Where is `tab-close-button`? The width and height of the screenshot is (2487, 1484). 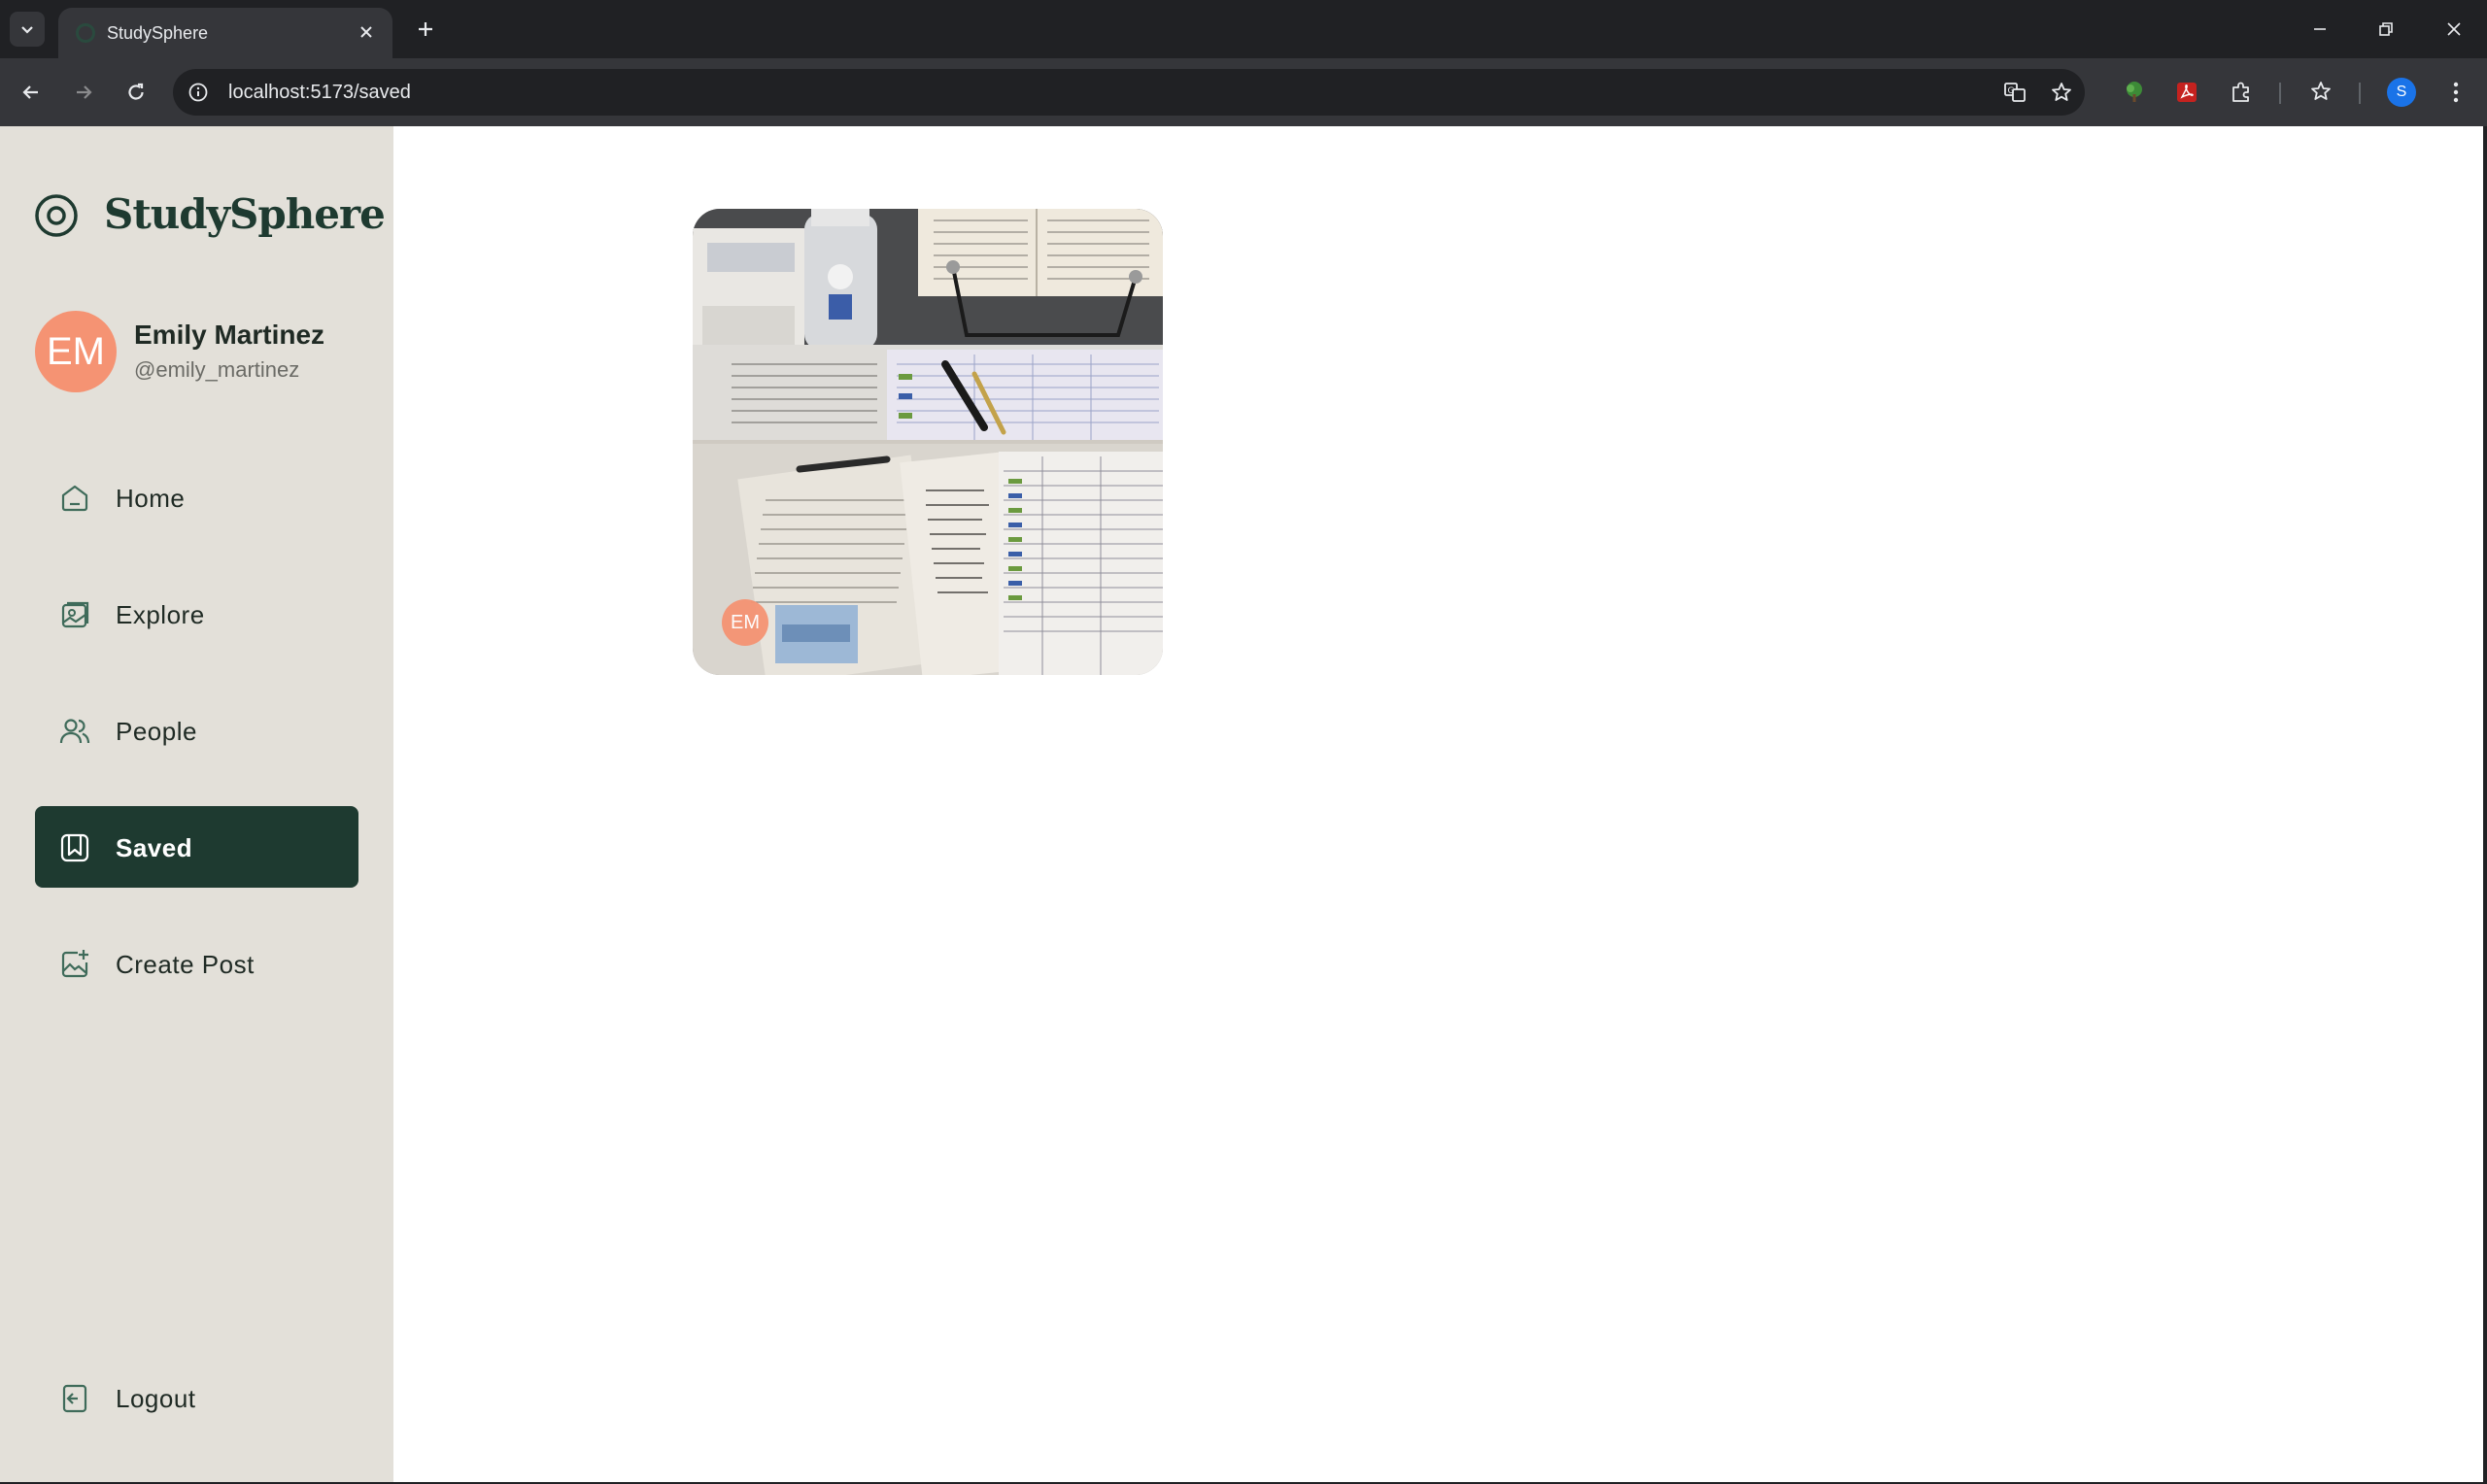 tab-close-button is located at coordinates (366, 32).